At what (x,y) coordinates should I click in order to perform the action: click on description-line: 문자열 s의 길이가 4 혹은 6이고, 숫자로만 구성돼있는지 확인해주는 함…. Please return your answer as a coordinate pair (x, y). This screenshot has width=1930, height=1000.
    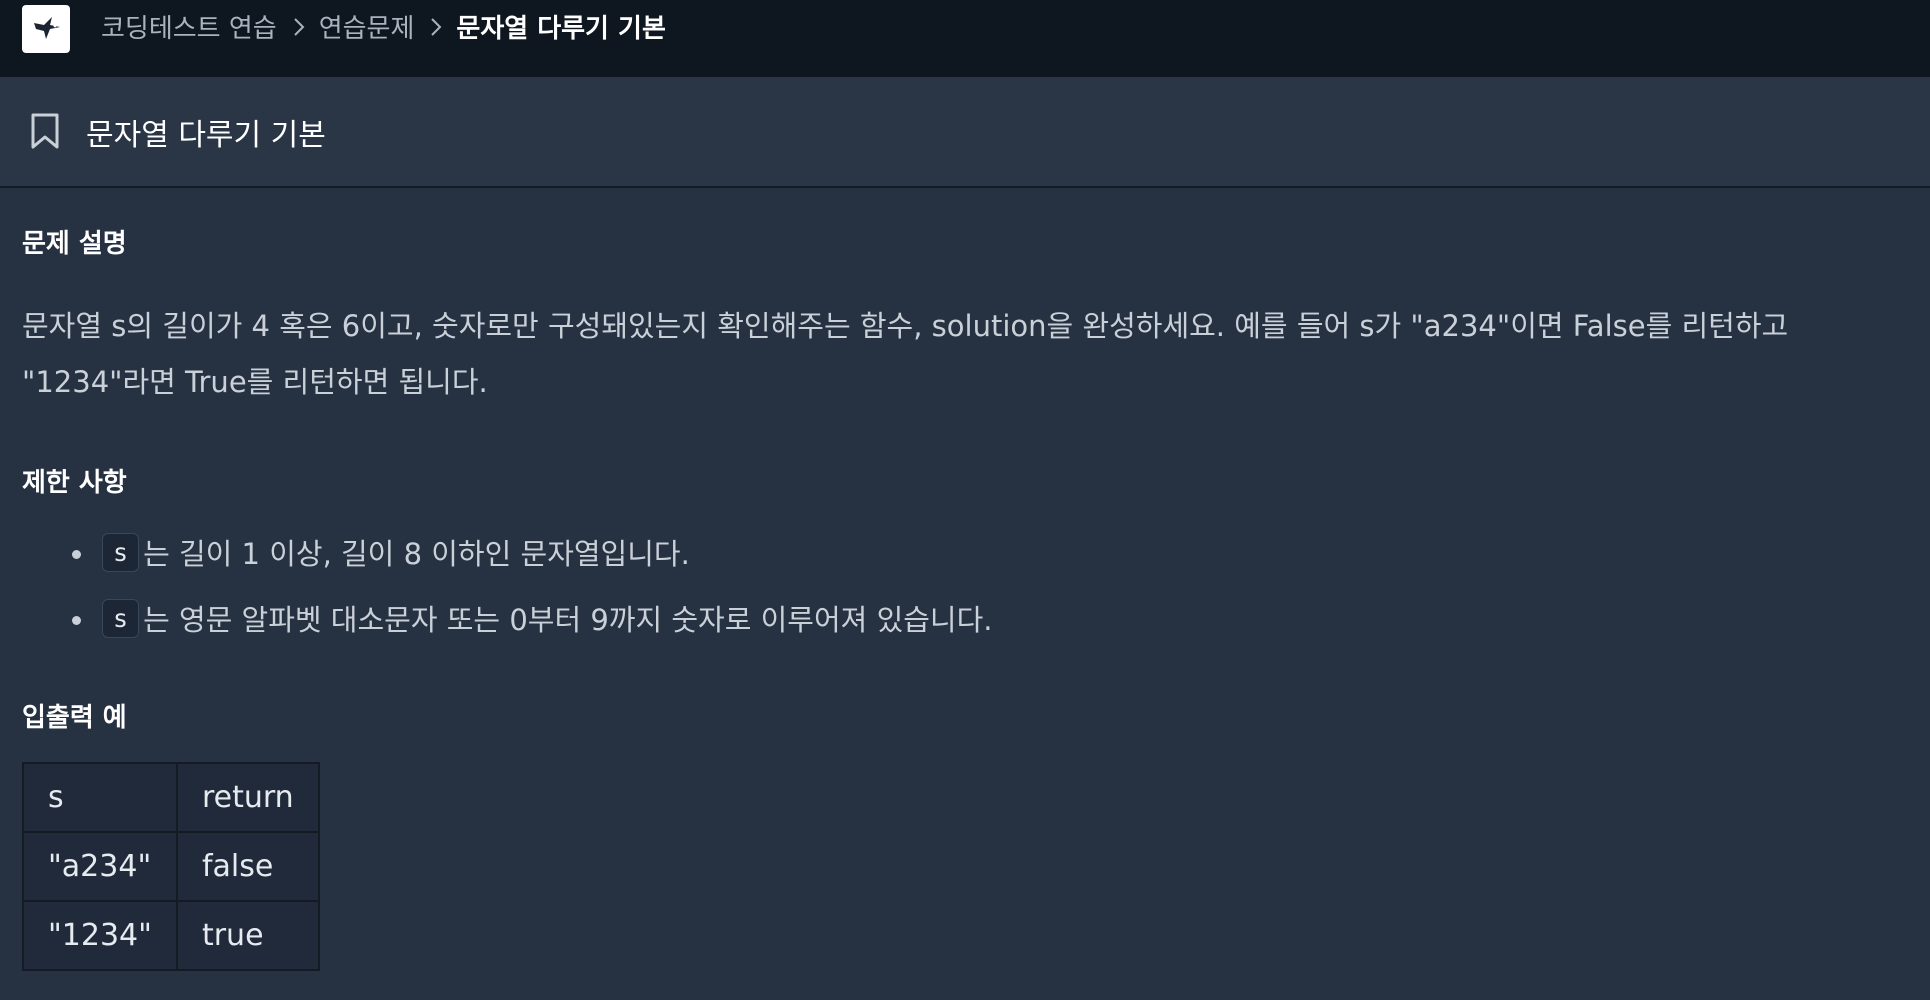
    Looking at the image, I should click on (905, 326).